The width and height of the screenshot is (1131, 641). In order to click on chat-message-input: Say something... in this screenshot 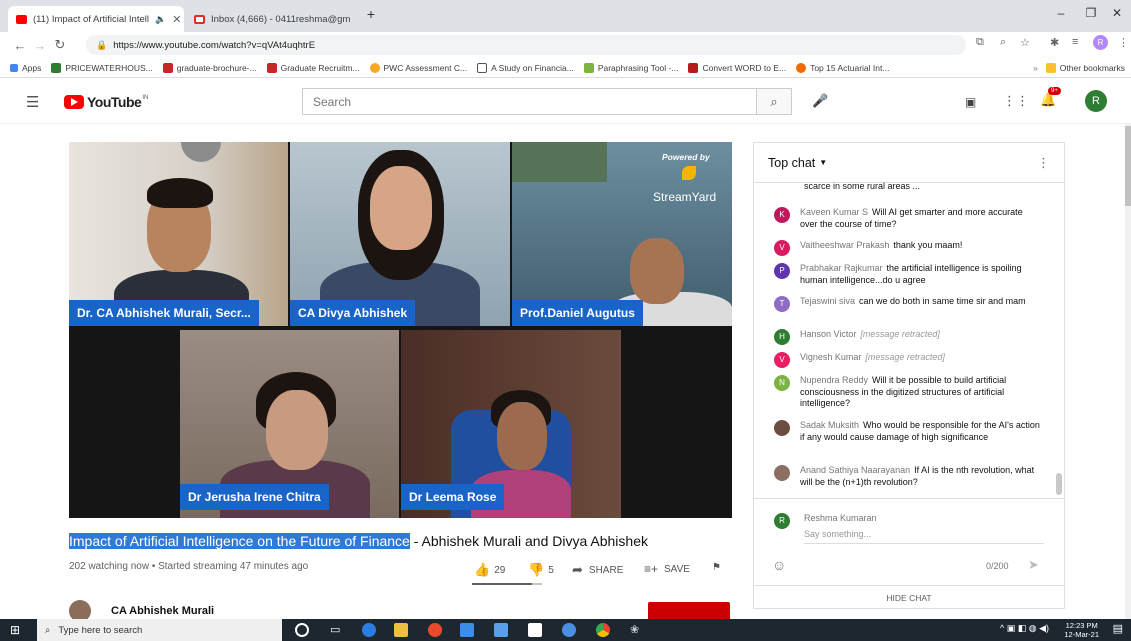, I will do `click(924, 536)`.